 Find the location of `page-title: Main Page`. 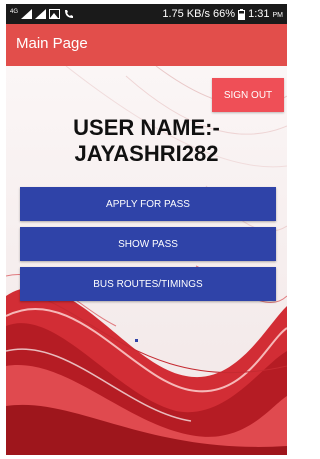

page-title: Main Page is located at coordinates (52, 43).